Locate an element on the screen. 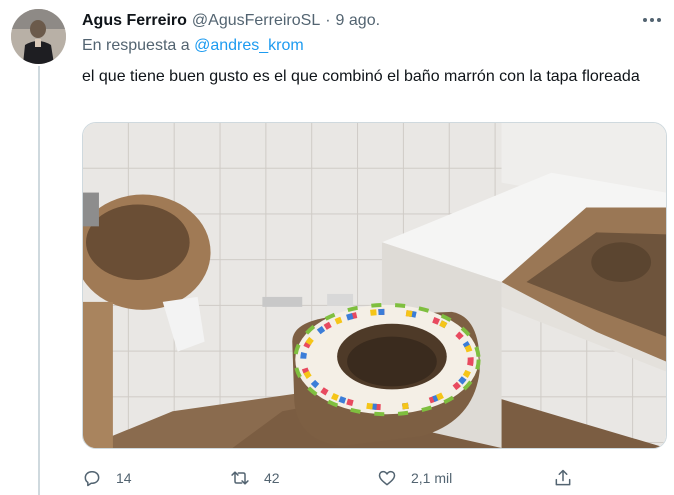  like-button: 2,1 mil is located at coordinates (414, 478).